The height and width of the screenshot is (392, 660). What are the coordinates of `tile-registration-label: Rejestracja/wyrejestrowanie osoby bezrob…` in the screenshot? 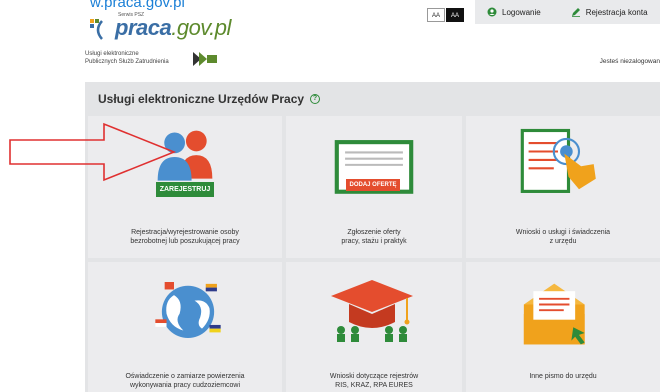 It's located at (185, 237).